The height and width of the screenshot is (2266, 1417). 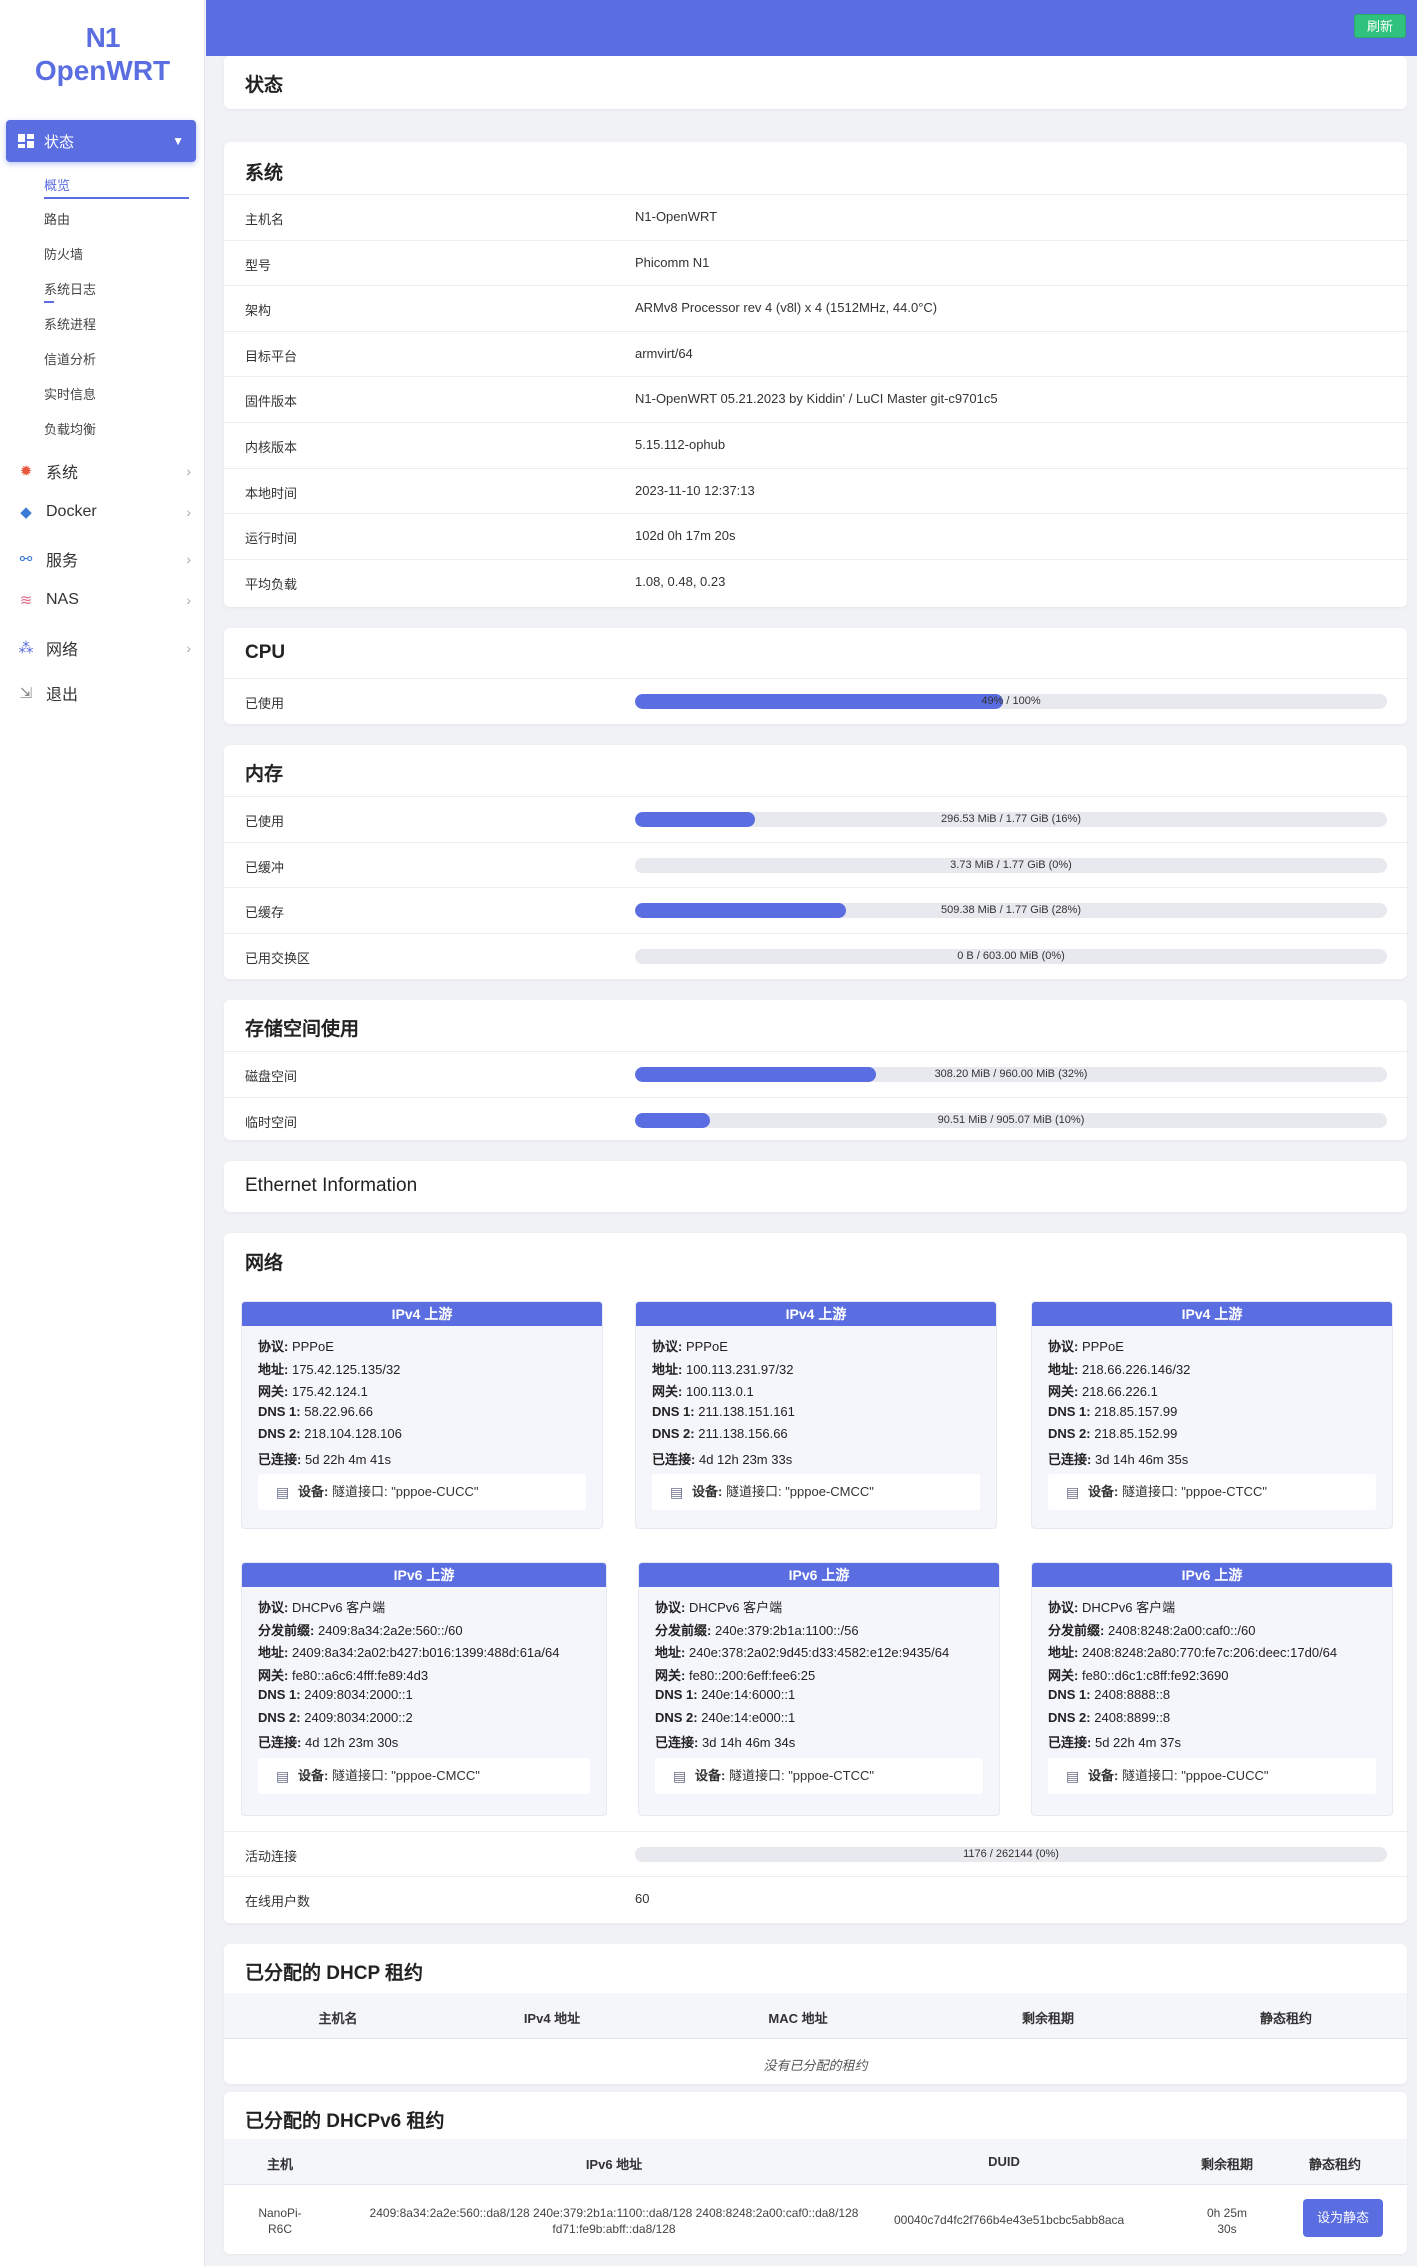 What do you see at coordinates (1011, 1854) in the screenshot?
I see `progress-text: 1176 / 262144 (0%)` at bounding box center [1011, 1854].